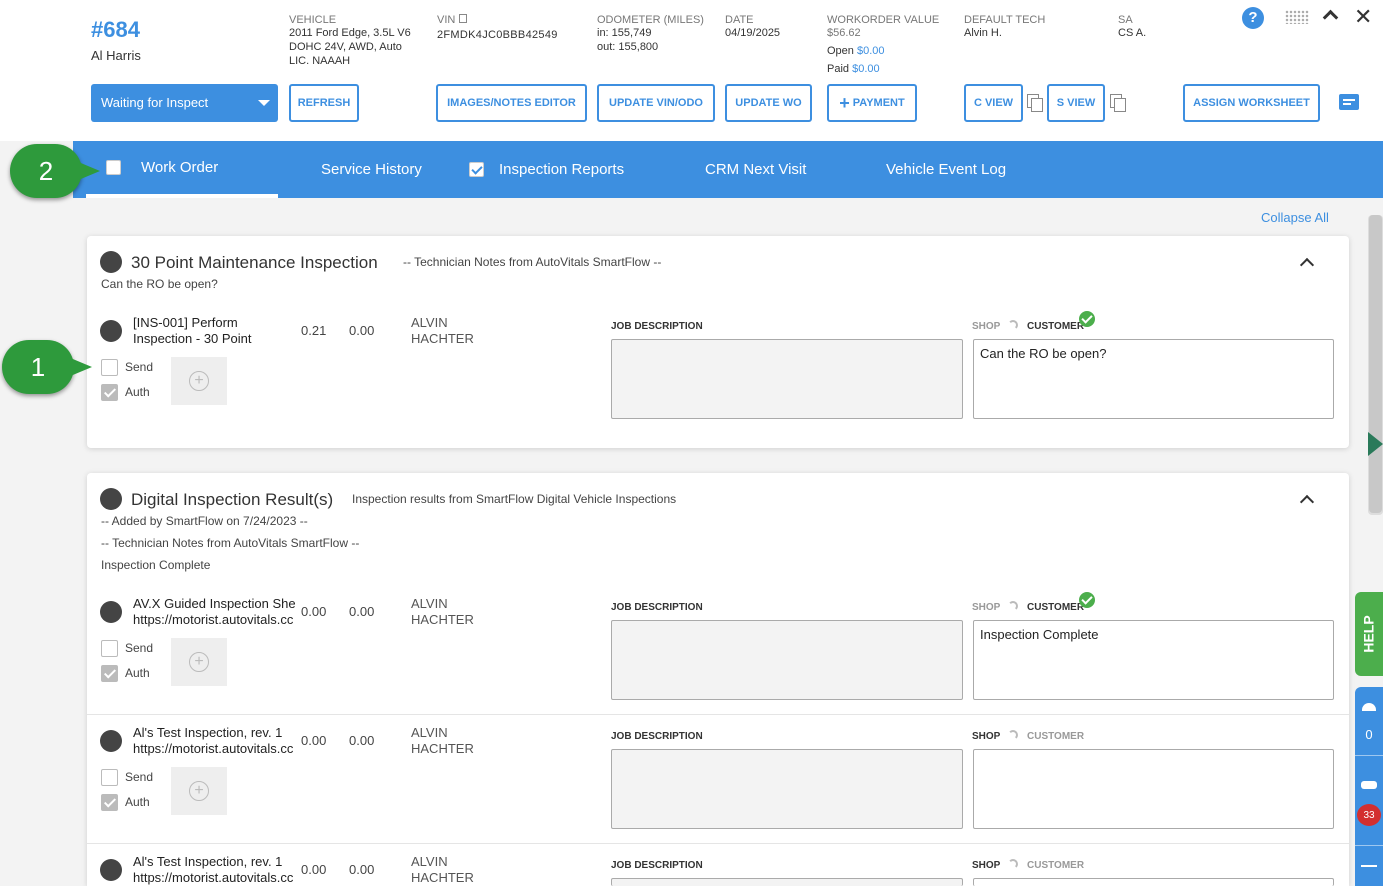 This screenshot has width=1383, height=886. What do you see at coordinates (546, 169) in the screenshot?
I see `tab-inspection-reports: Inspection Reports` at bounding box center [546, 169].